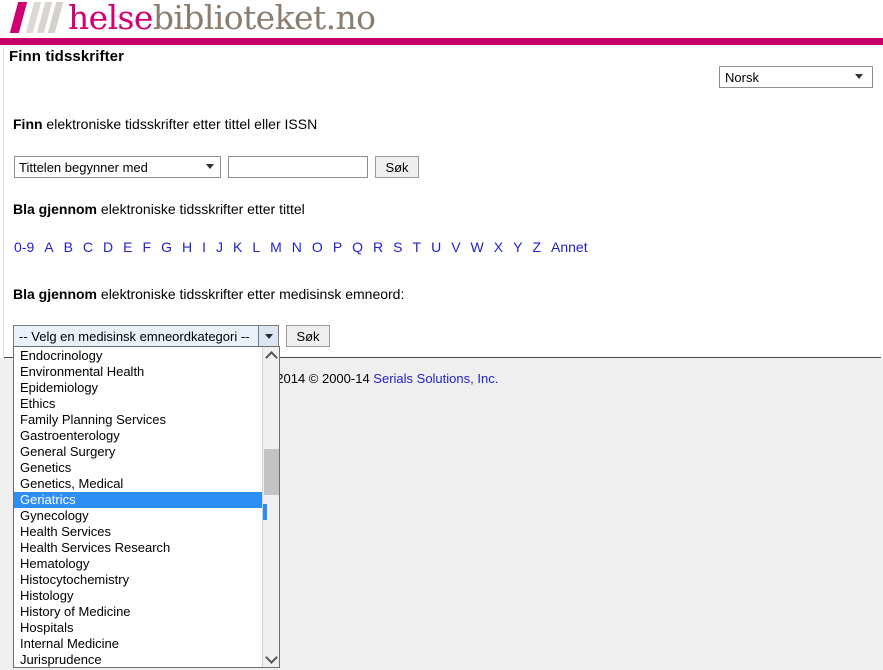 This screenshot has height=670, width=883. I want to click on alpha-link-annet: Annet, so click(569, 247).